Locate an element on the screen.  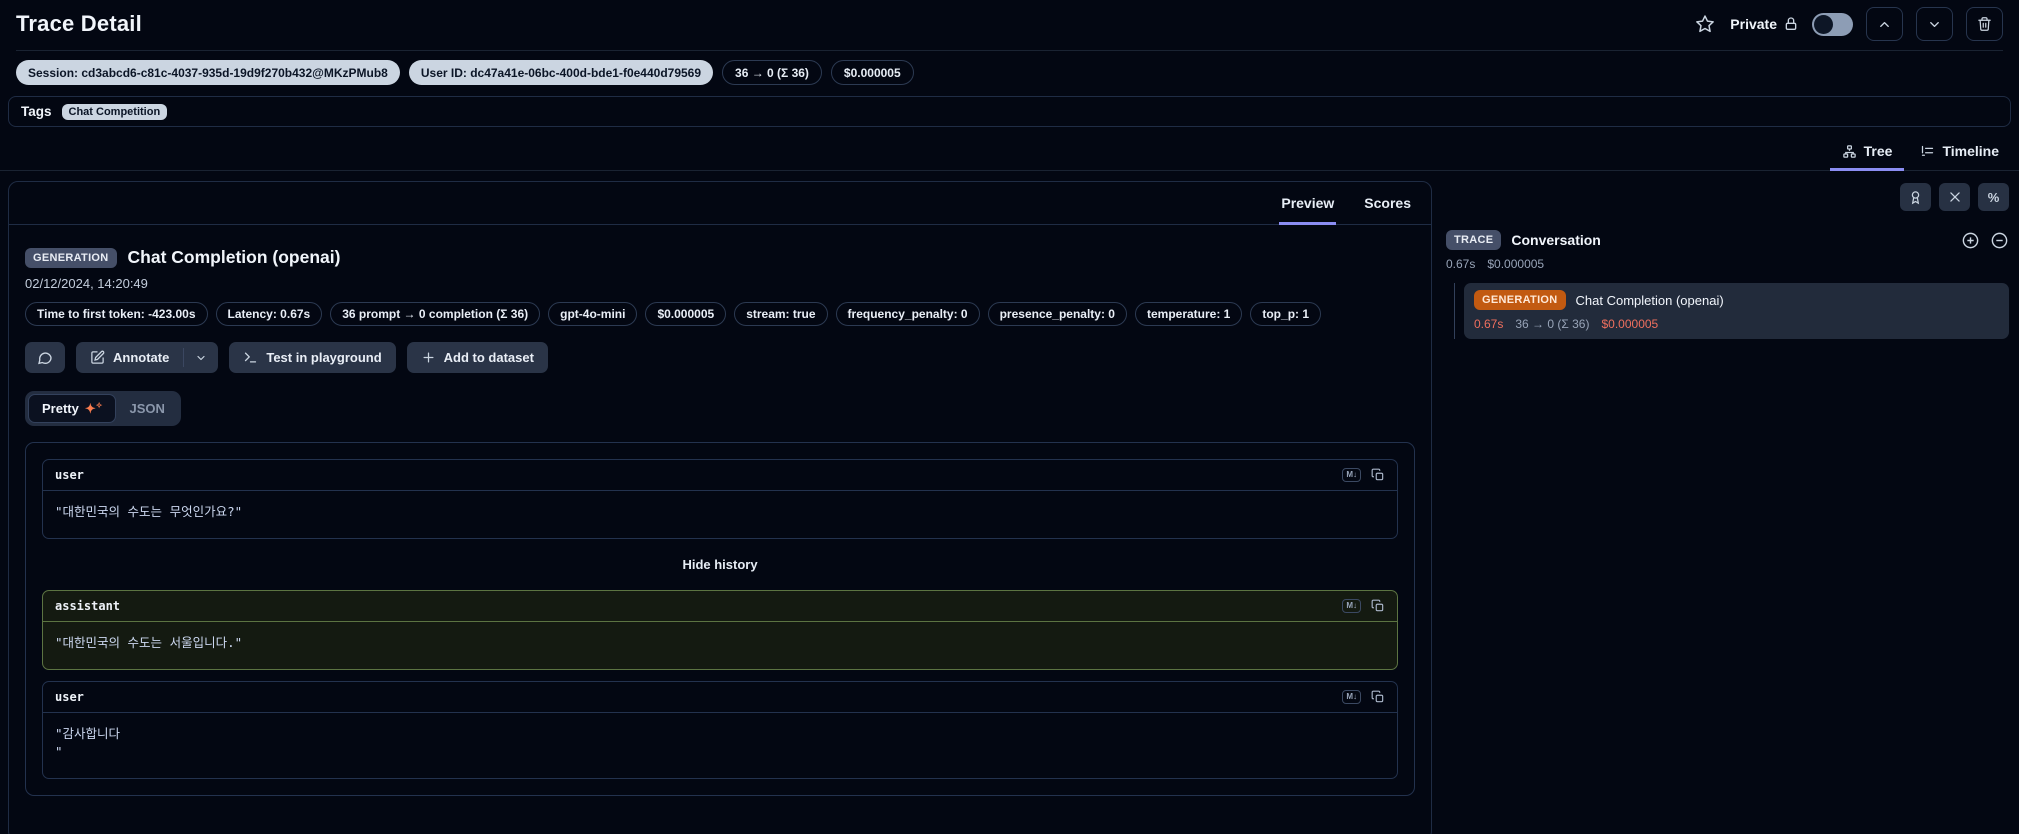
chevron-up-icon is located at coordinates (1884, 24).